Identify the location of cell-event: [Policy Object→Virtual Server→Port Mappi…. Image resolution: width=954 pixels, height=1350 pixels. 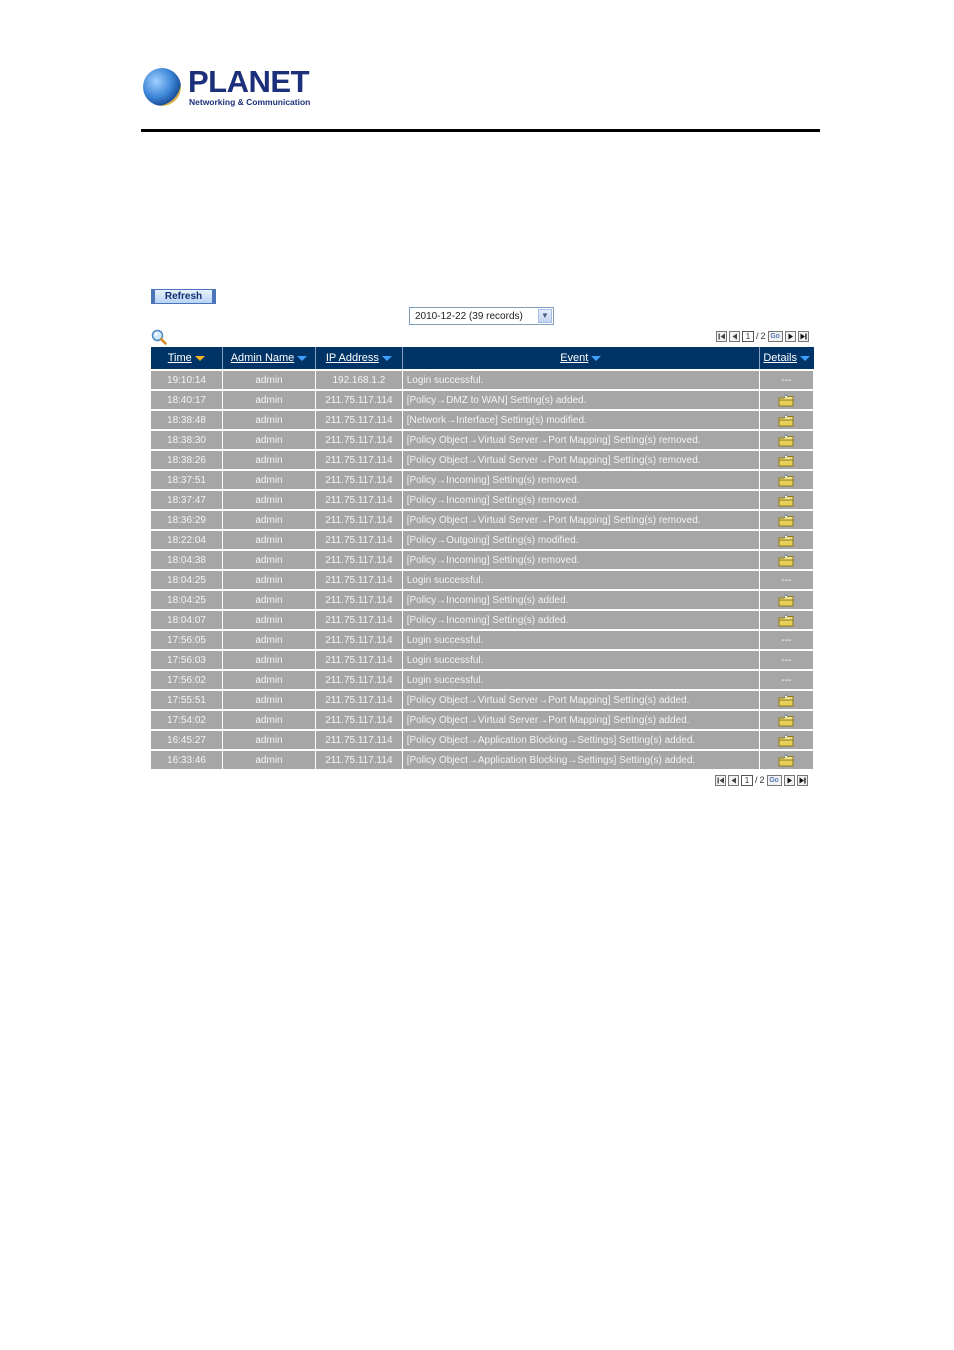
(580, 520).